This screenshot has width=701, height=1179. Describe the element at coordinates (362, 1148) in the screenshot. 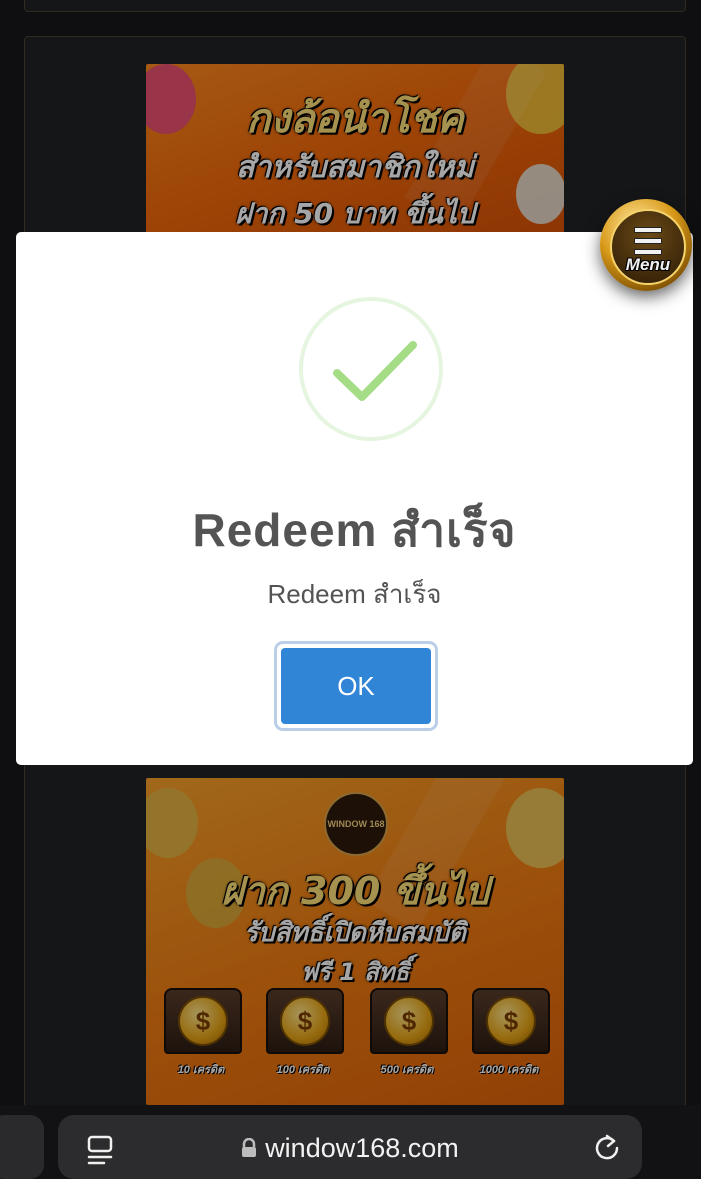

I see `url-text: window168.com` at that location.